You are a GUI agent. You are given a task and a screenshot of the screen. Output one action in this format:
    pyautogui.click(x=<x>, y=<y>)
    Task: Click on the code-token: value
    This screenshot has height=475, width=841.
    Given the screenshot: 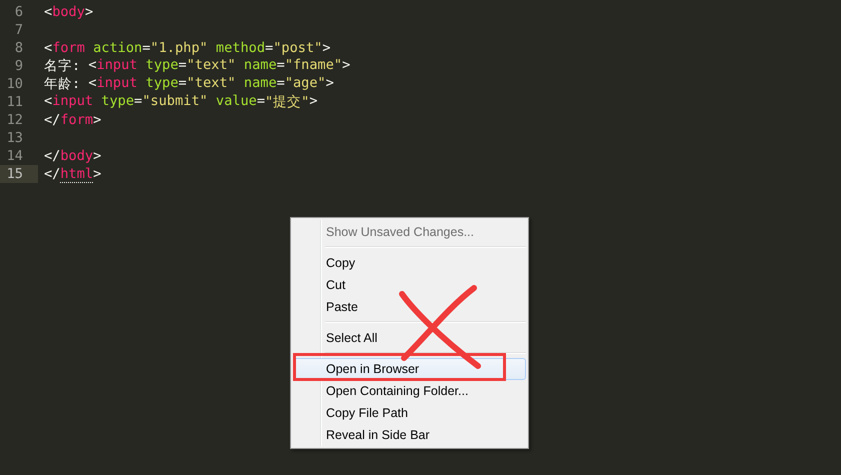 What is the action you would take?
    pyautogui.click(x=235, y=102)
    